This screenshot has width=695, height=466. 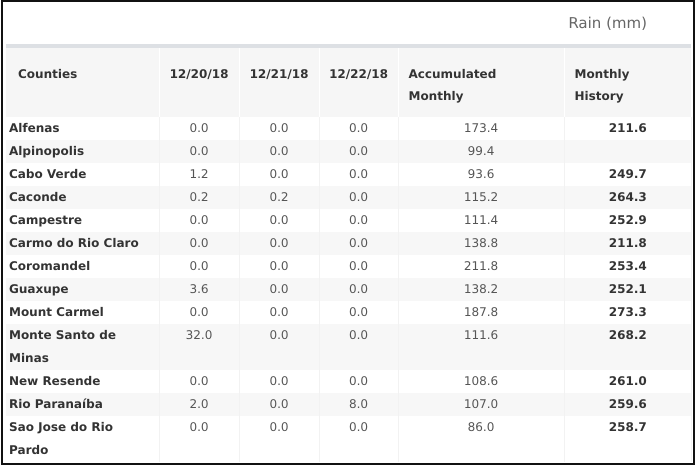 I want to click on table-cell: 259.6, so click(x=627, y=404).